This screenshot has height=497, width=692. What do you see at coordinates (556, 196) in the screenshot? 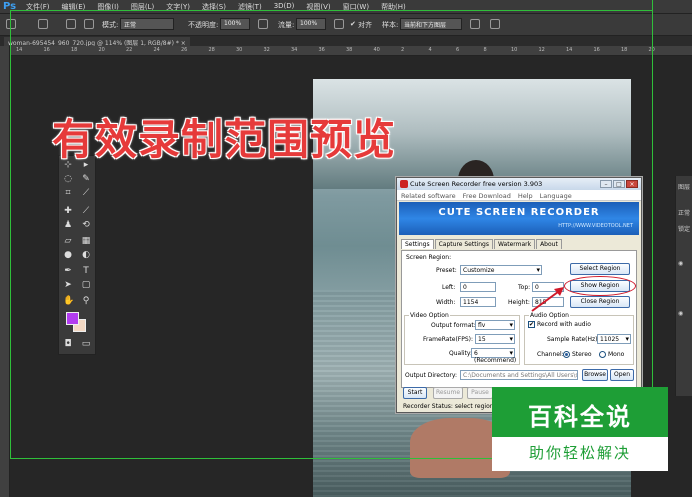
I see `menu-language: Language` at bounding box center [556, 196].